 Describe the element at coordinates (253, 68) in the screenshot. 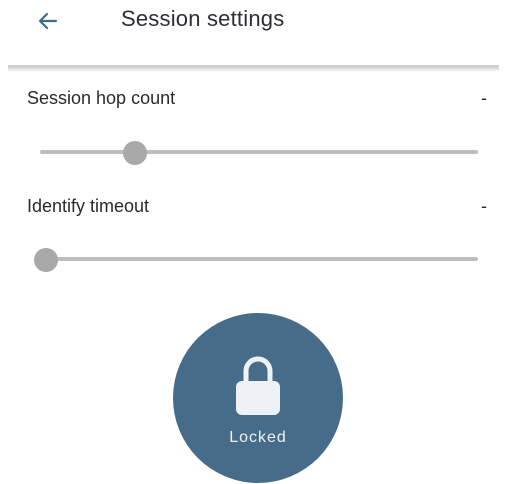

I see `header-divider` at that location.